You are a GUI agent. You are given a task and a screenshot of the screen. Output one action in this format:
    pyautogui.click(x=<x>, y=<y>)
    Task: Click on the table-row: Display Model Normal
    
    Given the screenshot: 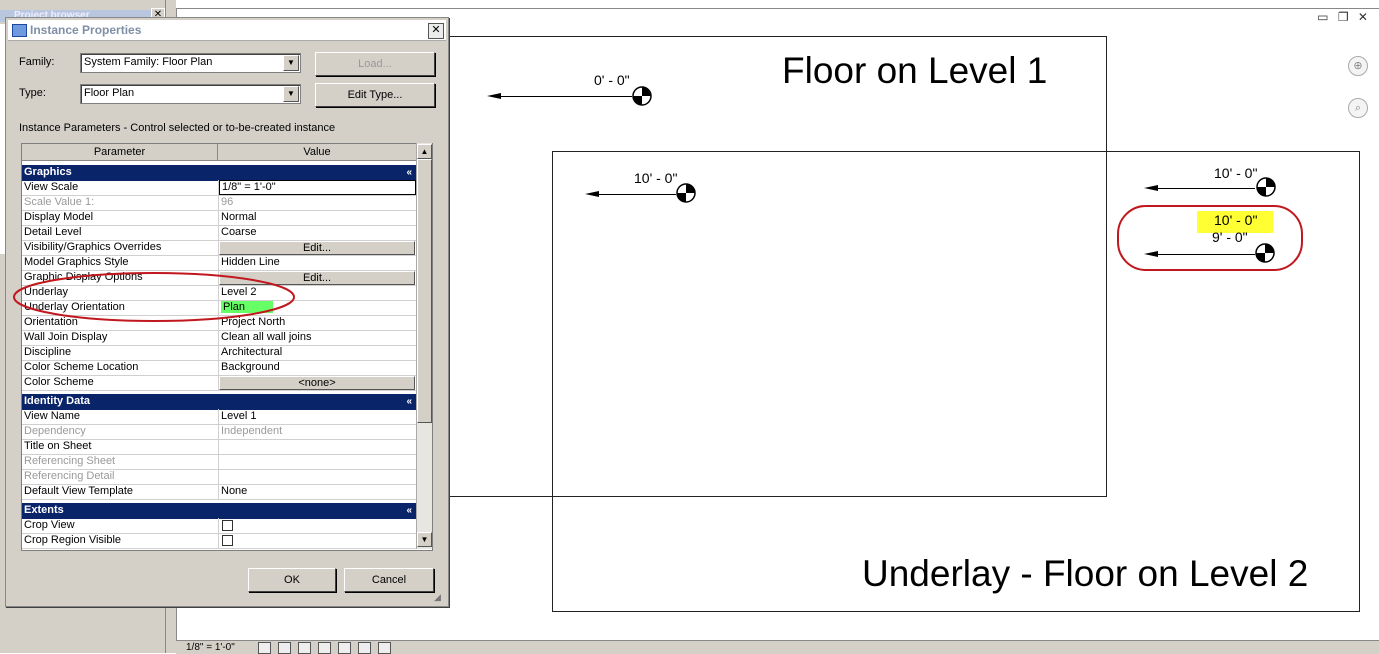 What is the action you would take?
    pyautogui.click(x=219, y=218)
    